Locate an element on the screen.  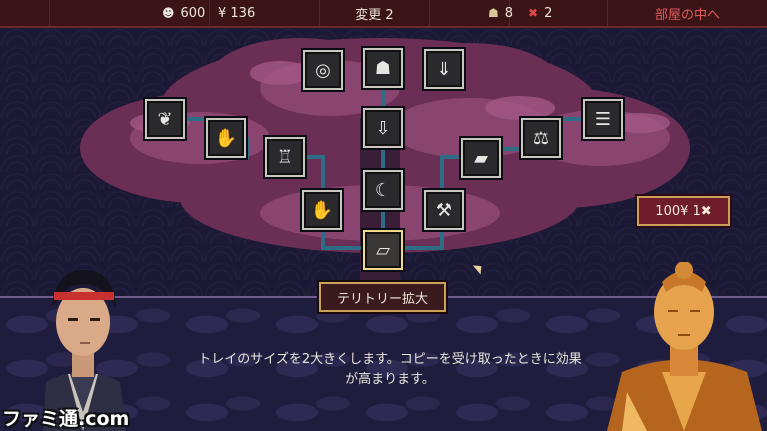
golden-statue-portrait is located at coordinates (684, 346).